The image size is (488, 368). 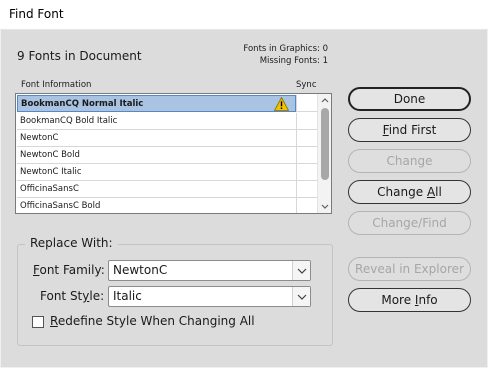 What do you see at coordinates (325, 100) in the screenshot?
I see `chevron-up-icon` at bounding box center [325, 100].